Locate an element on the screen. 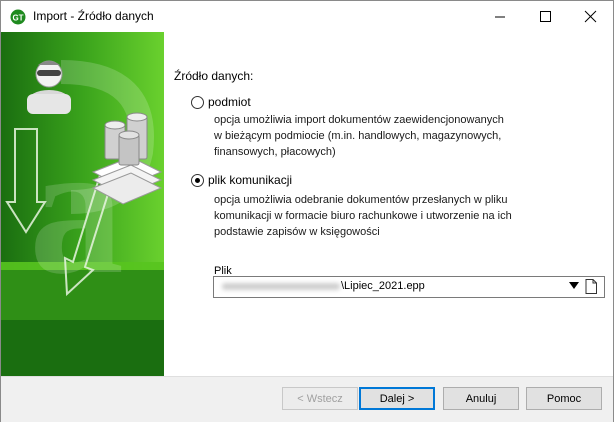  option-label-plik-komunikacji: plik komunikacji is located at coordinates (250, 180).